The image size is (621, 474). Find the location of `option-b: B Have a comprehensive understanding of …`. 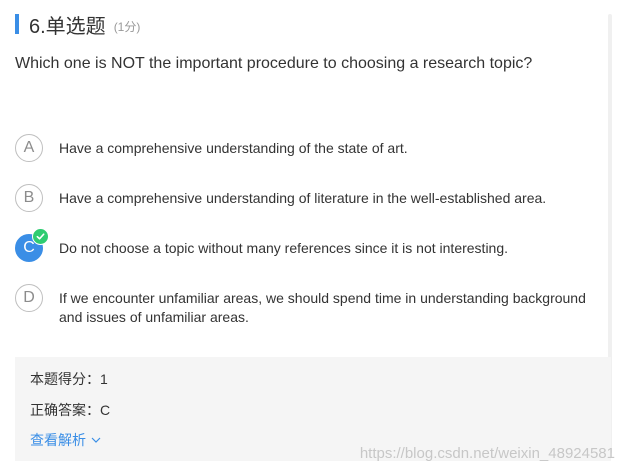

option-b: B Have a comprehensive understanding of … is located at coordinates (307, 198).